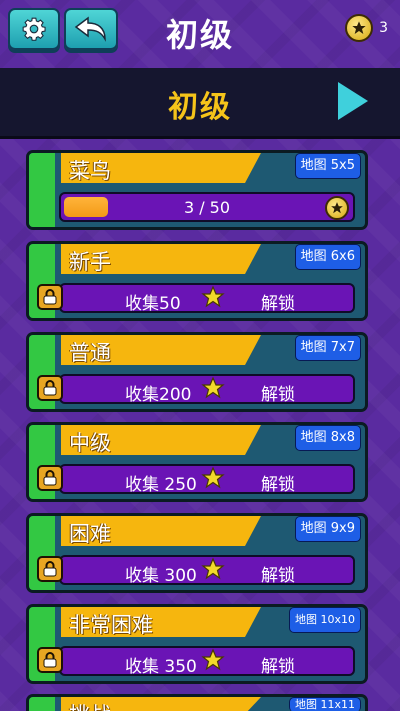 The width and height of the screenshot is (400, 711). Describe the element at coordinates (161, 440) in the screenshot. I see `level-label: 中级` at that location.